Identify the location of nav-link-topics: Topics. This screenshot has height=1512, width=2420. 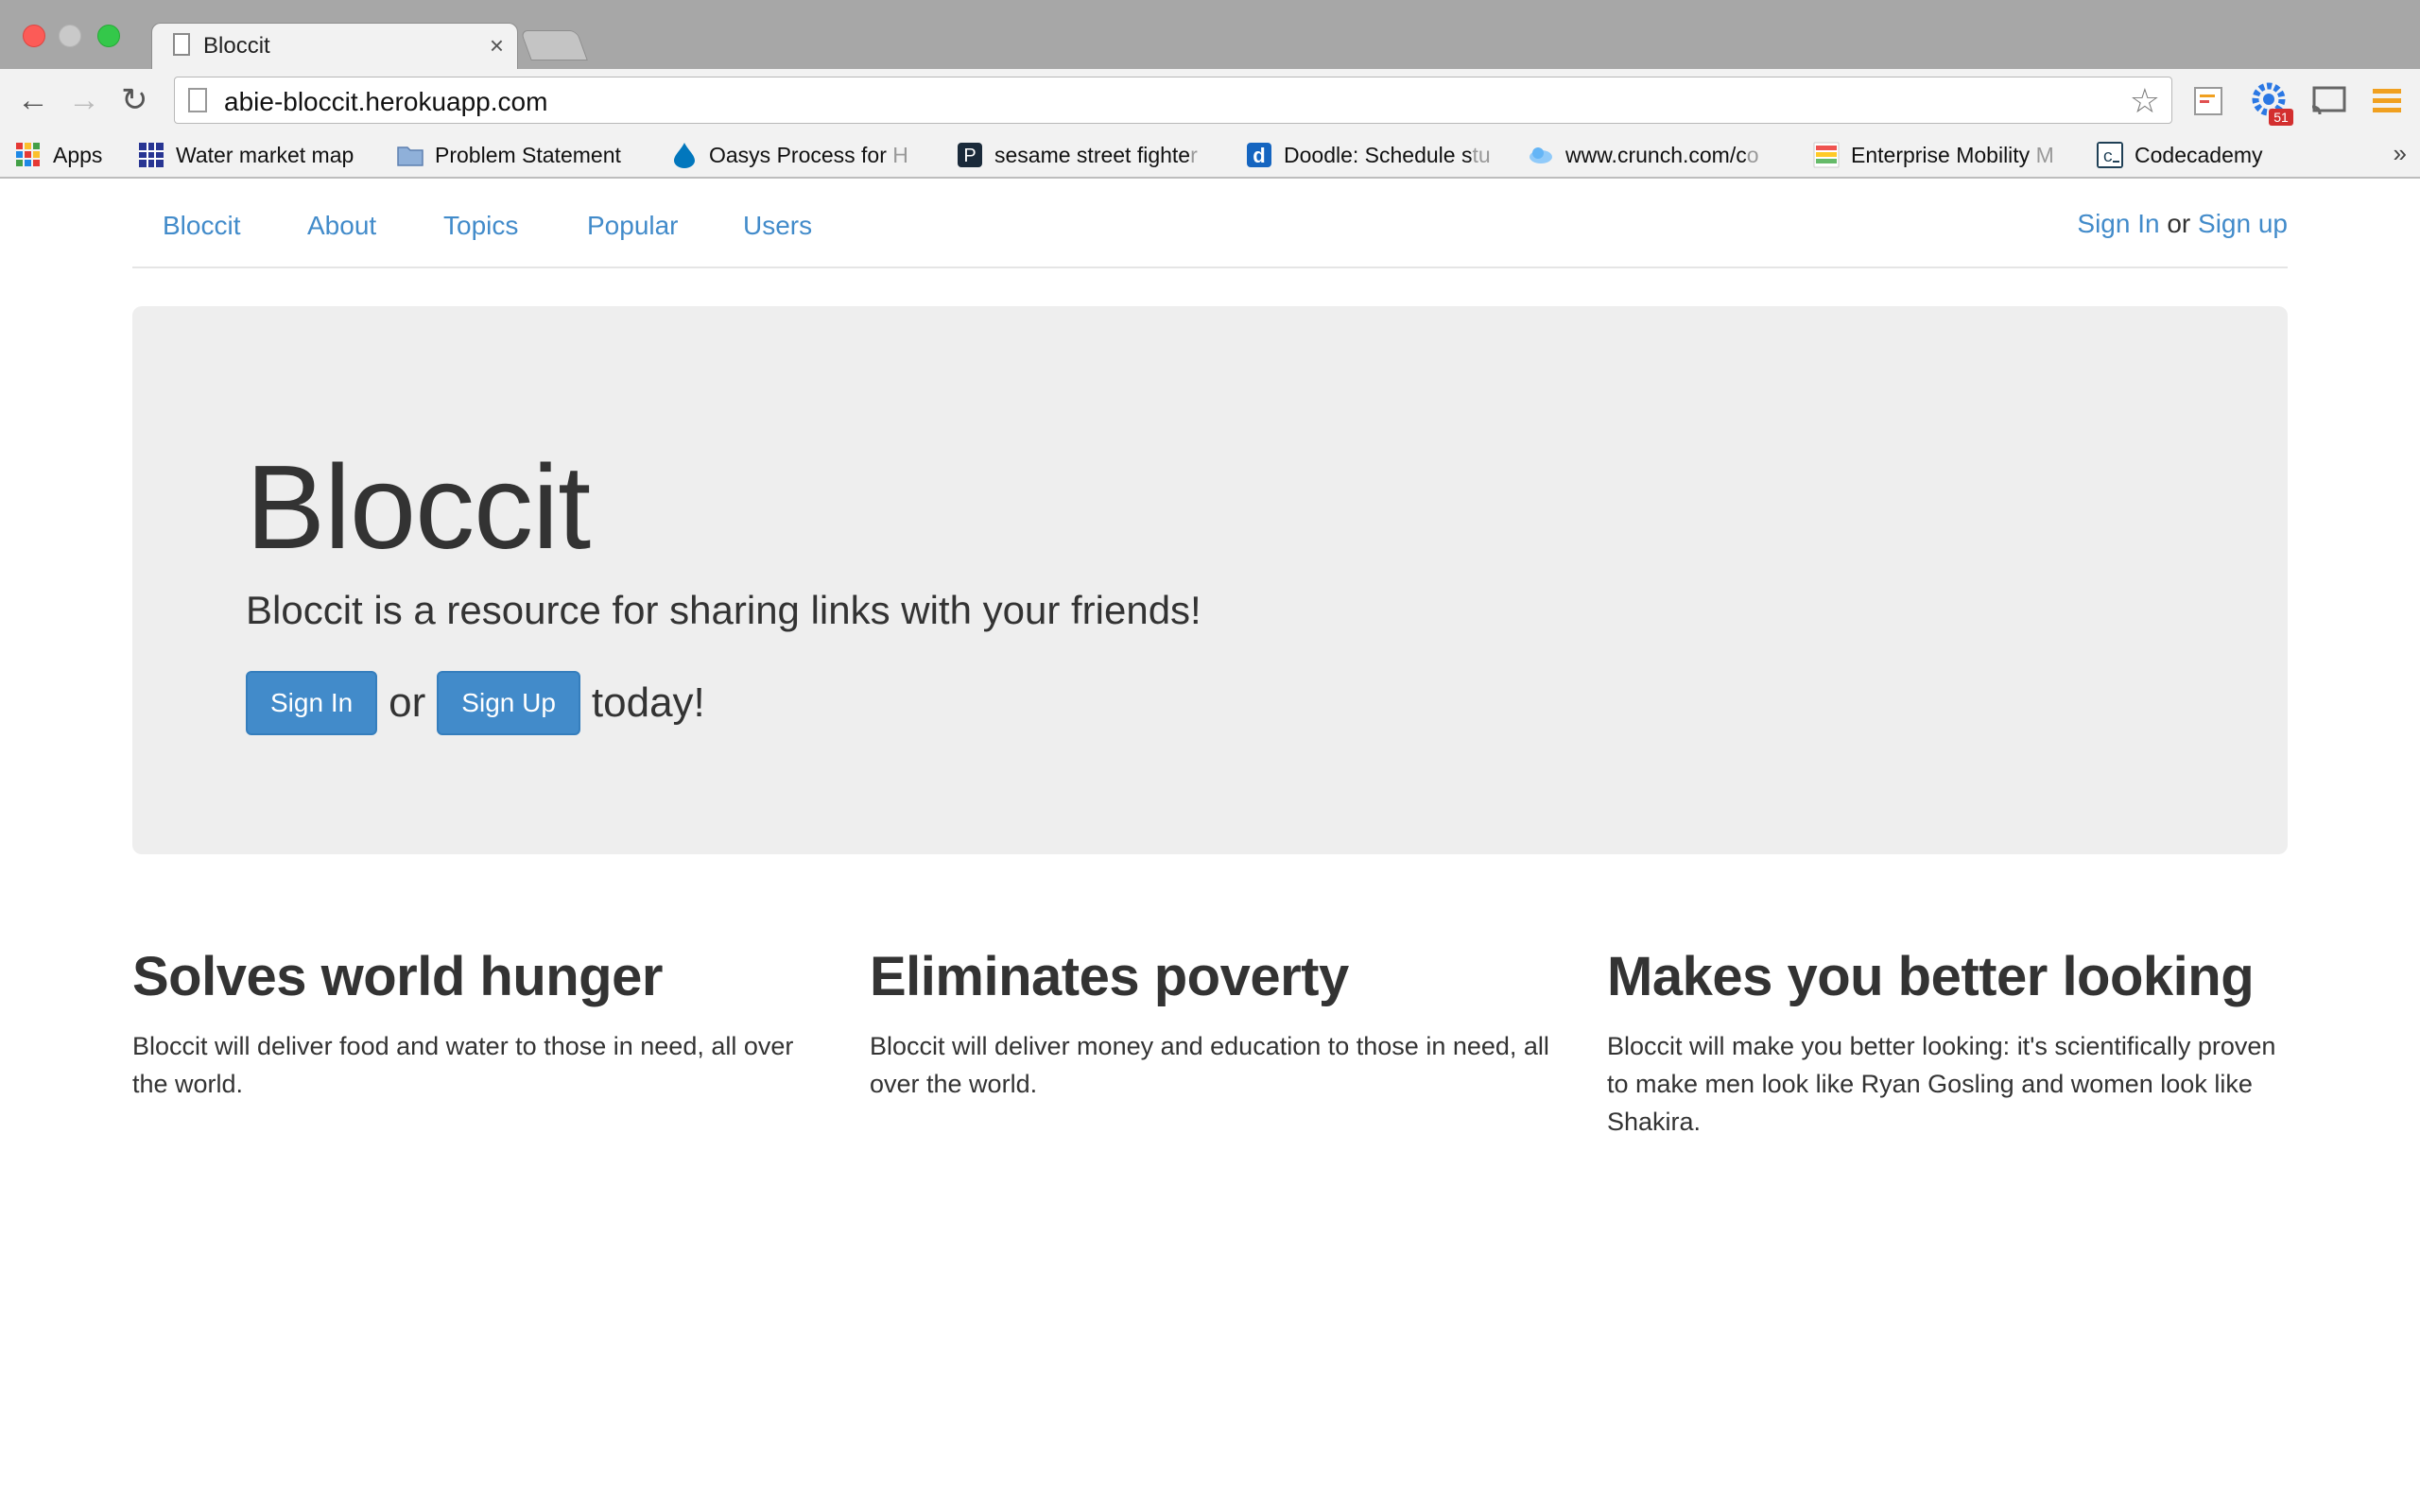
(480, 226).